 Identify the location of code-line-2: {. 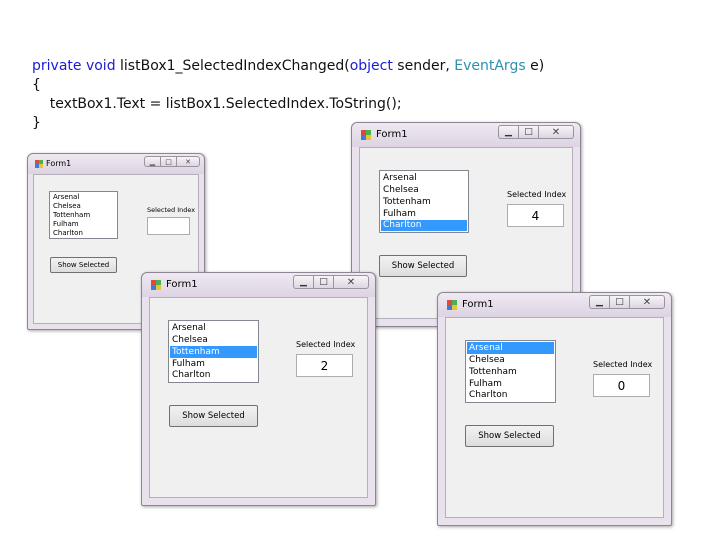
(36, 85).